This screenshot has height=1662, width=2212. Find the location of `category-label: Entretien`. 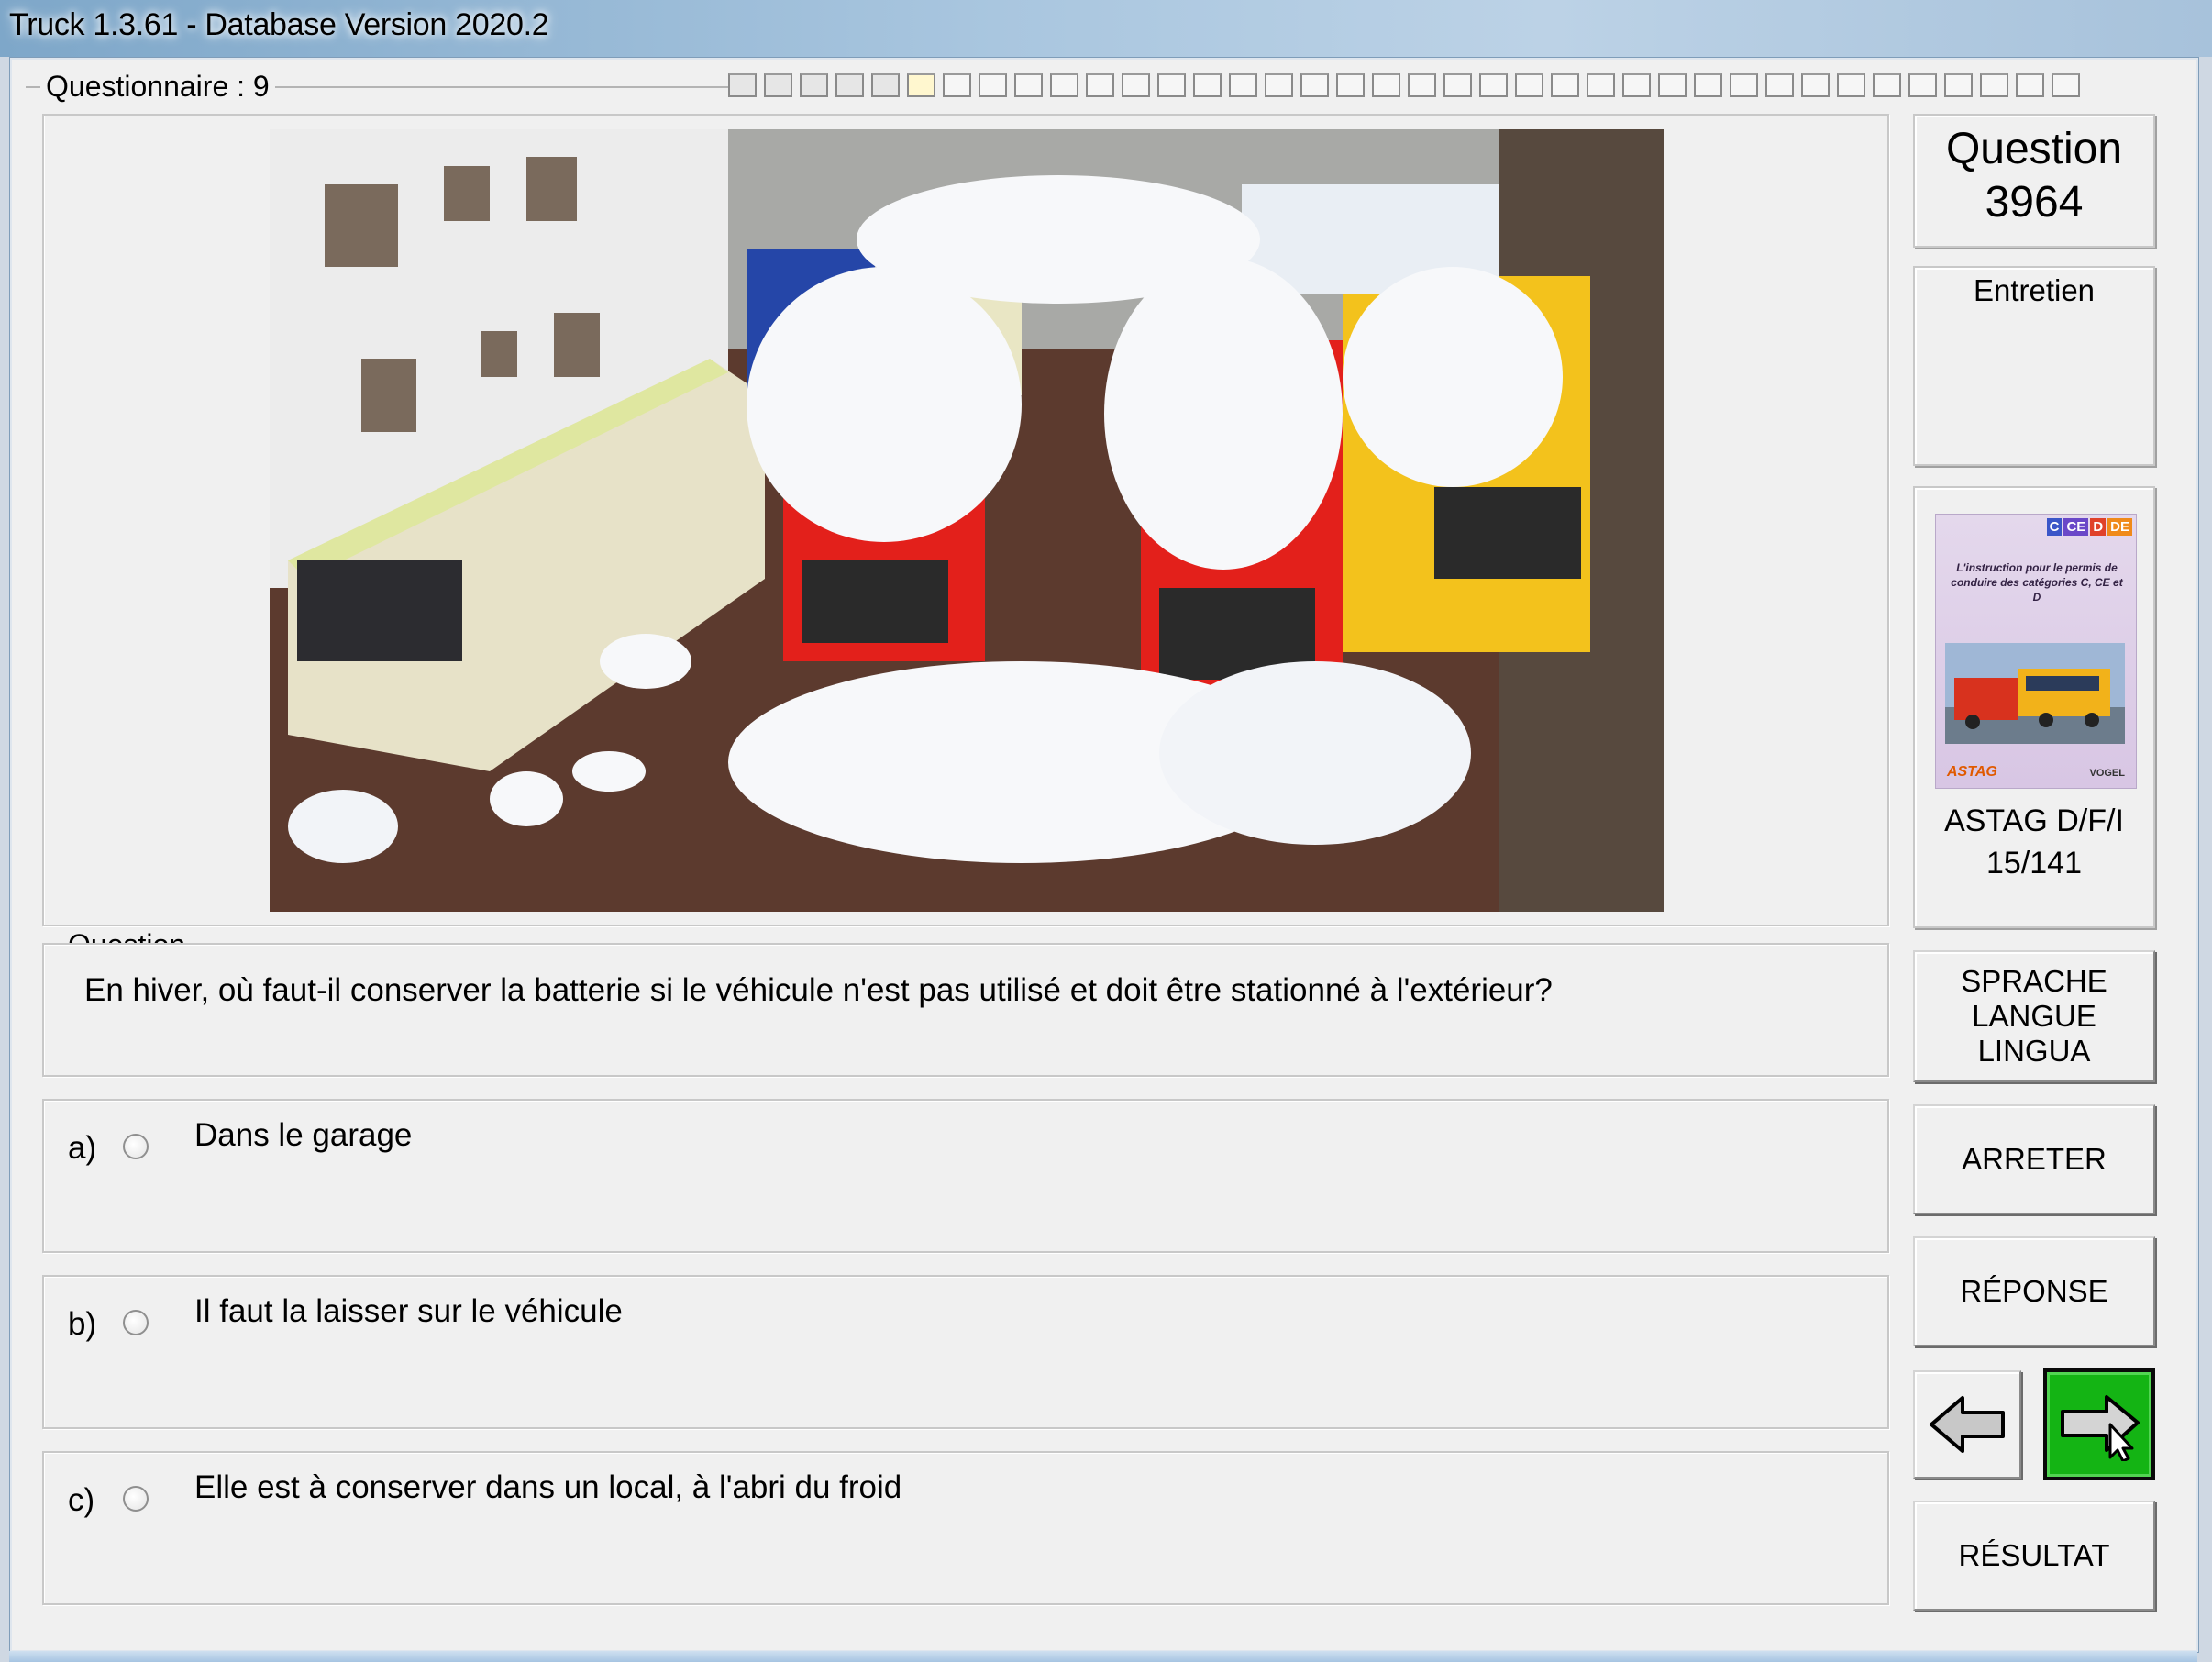

category-label: Entretien is located at coordinates (2035, 290).